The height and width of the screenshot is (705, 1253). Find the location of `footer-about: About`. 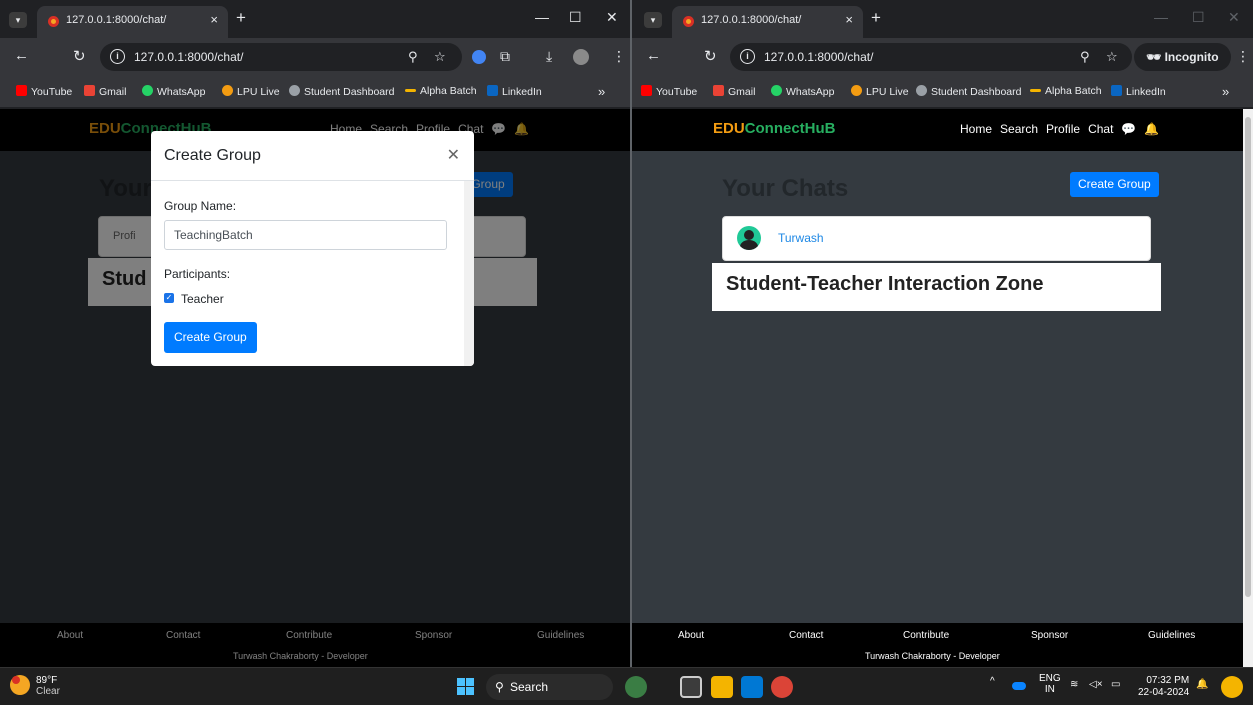

footer-about: About is located at coordinates (691, 635).